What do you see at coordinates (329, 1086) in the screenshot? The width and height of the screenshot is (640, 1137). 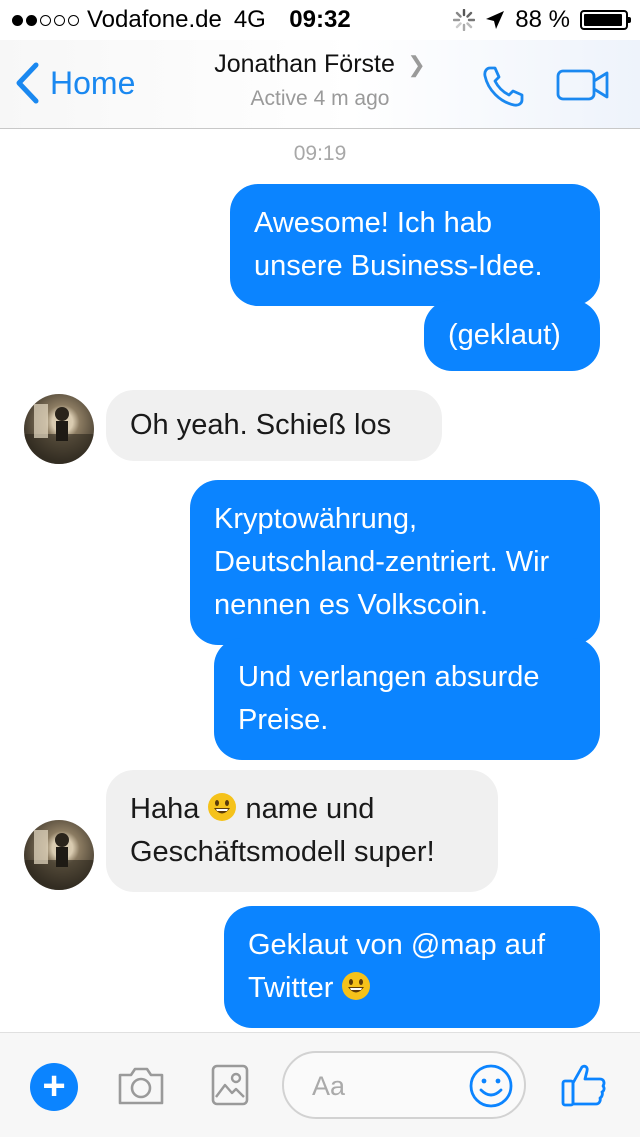 I see `message-input-placeholder: Aa` at bounding box center [329, 1086].